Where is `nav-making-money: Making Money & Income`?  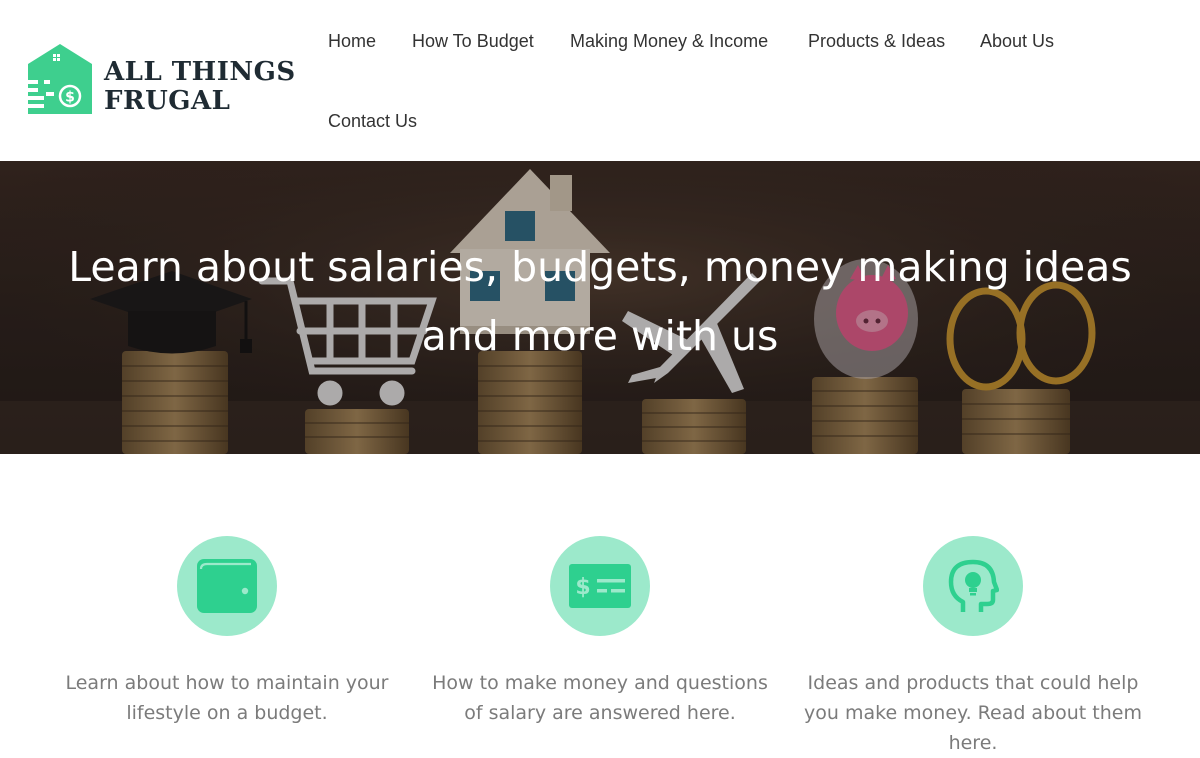 nav-making-money: Making Money & Income is located at coordinates (669, 41).